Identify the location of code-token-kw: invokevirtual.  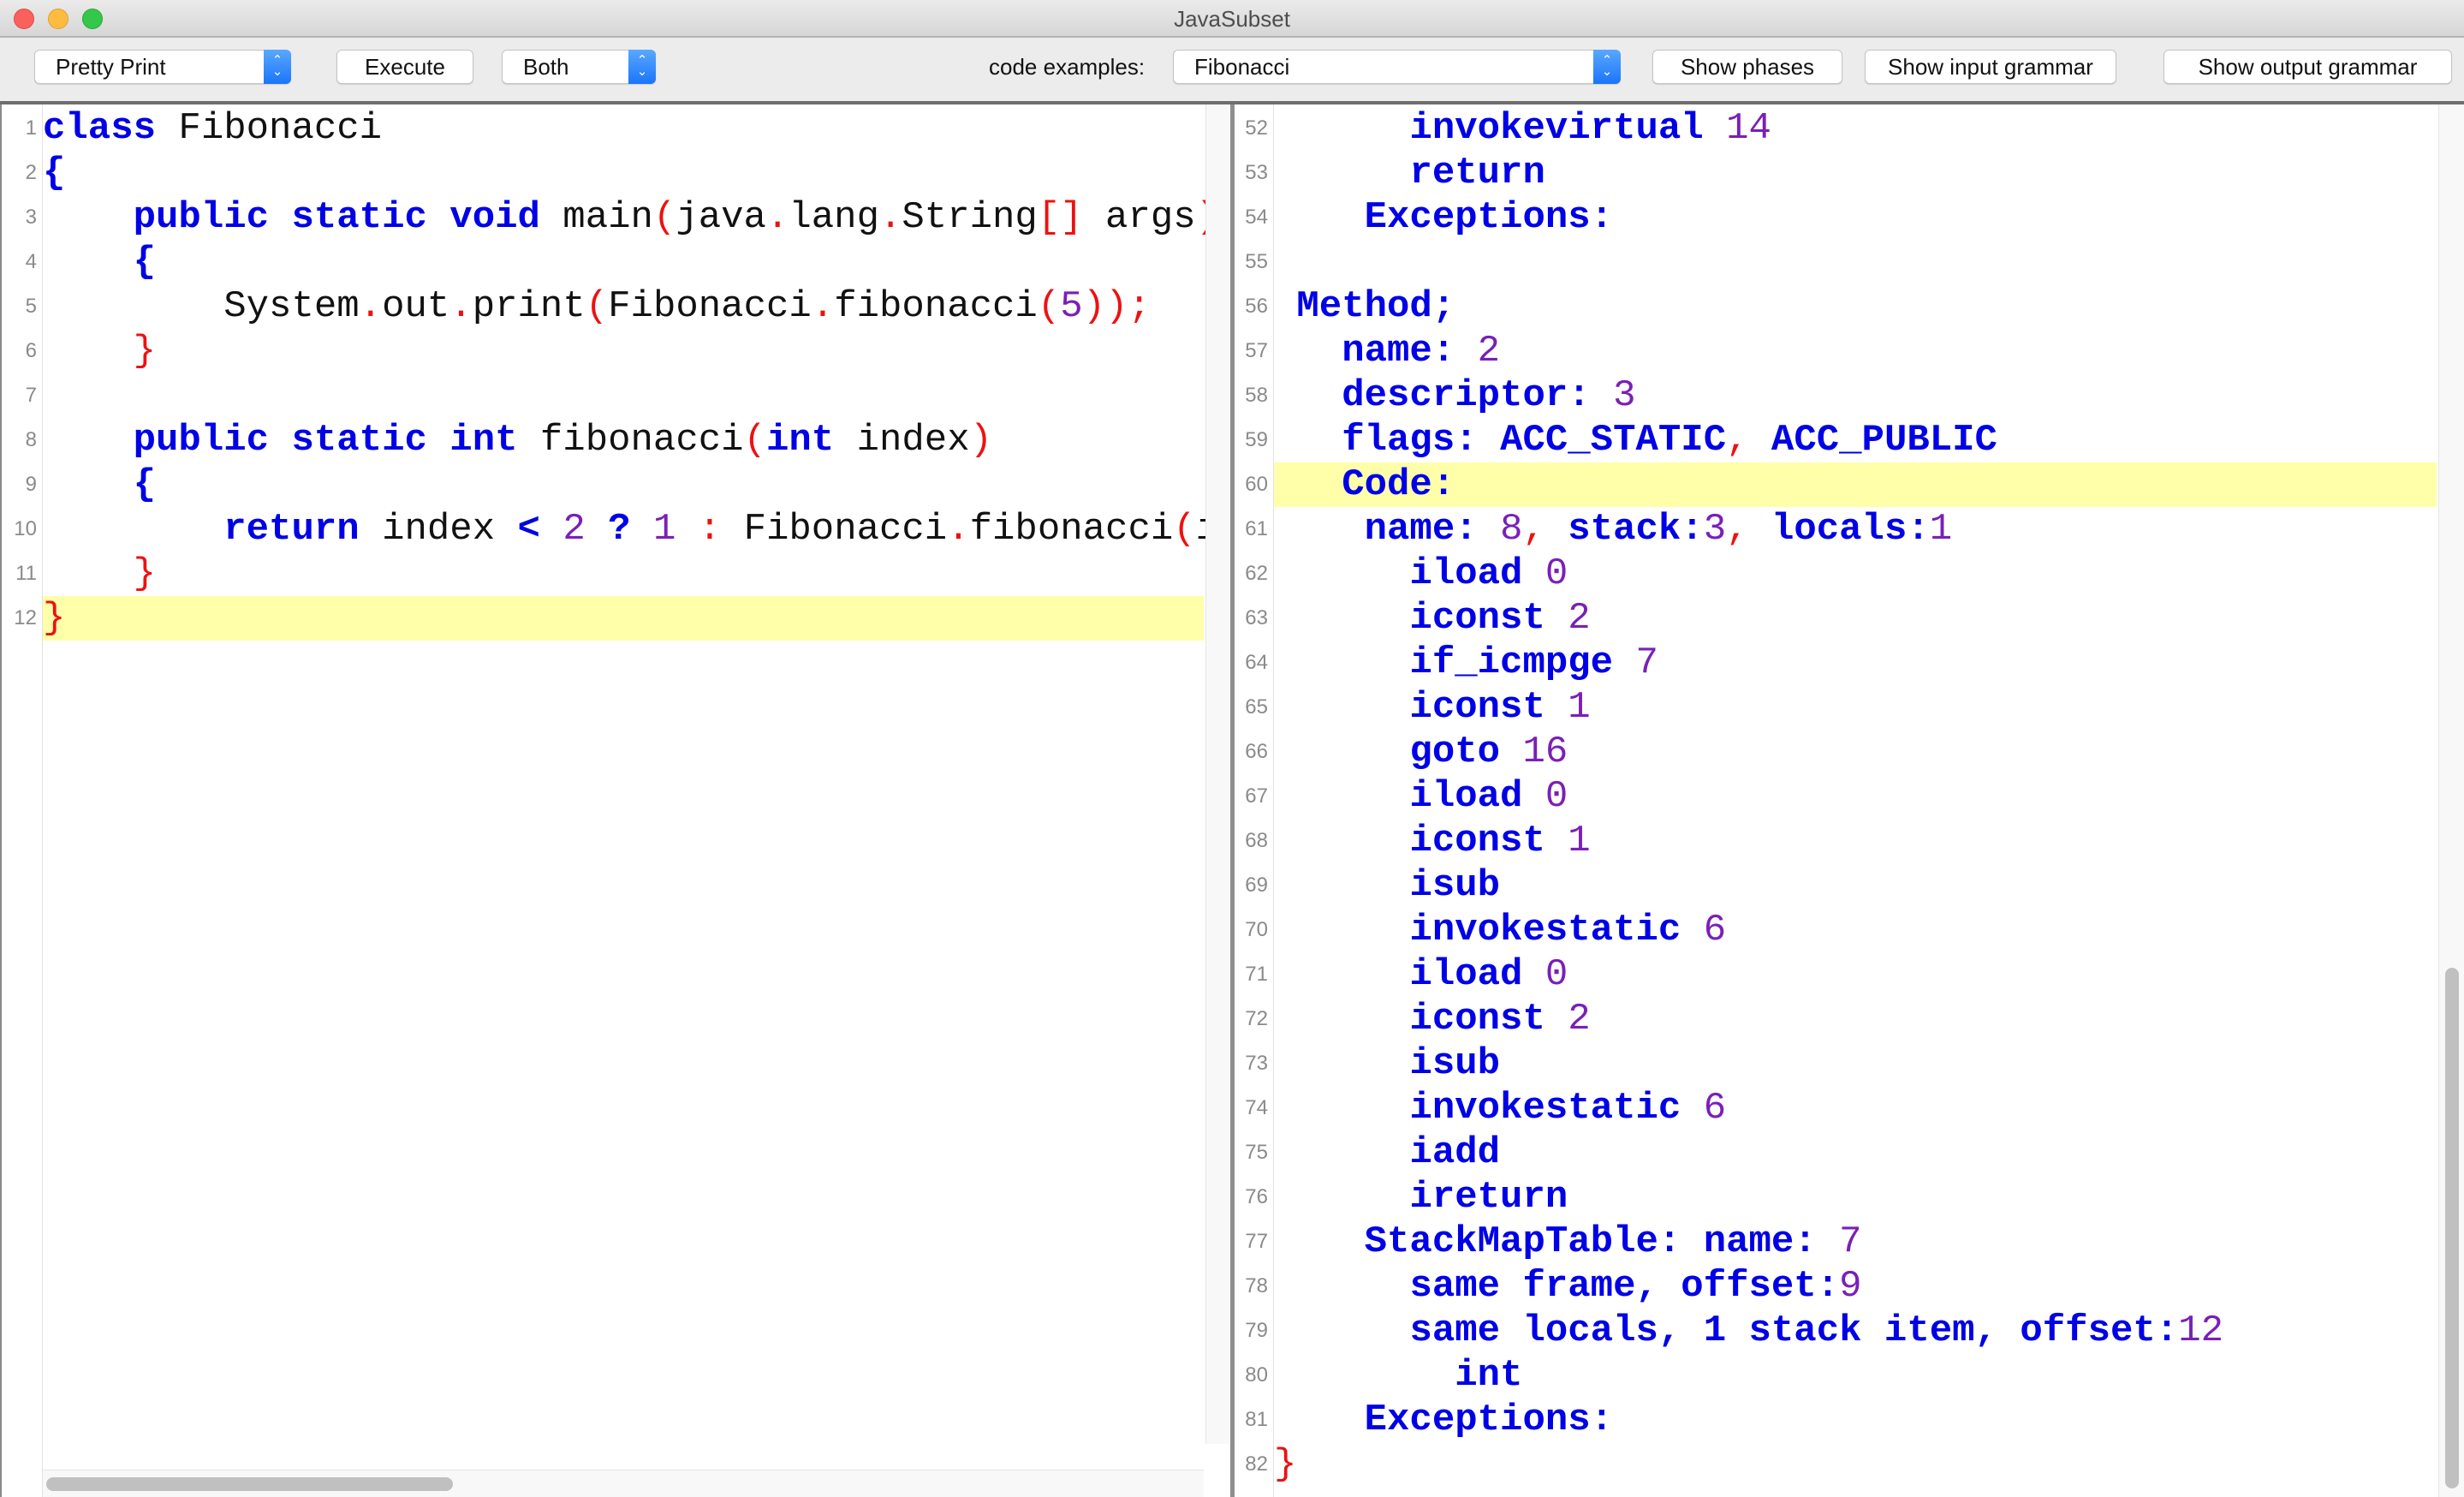
(1557, 128).